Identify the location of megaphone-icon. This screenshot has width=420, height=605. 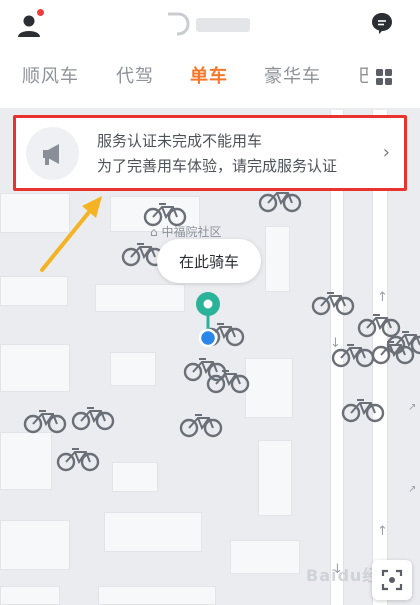
(52, 153).